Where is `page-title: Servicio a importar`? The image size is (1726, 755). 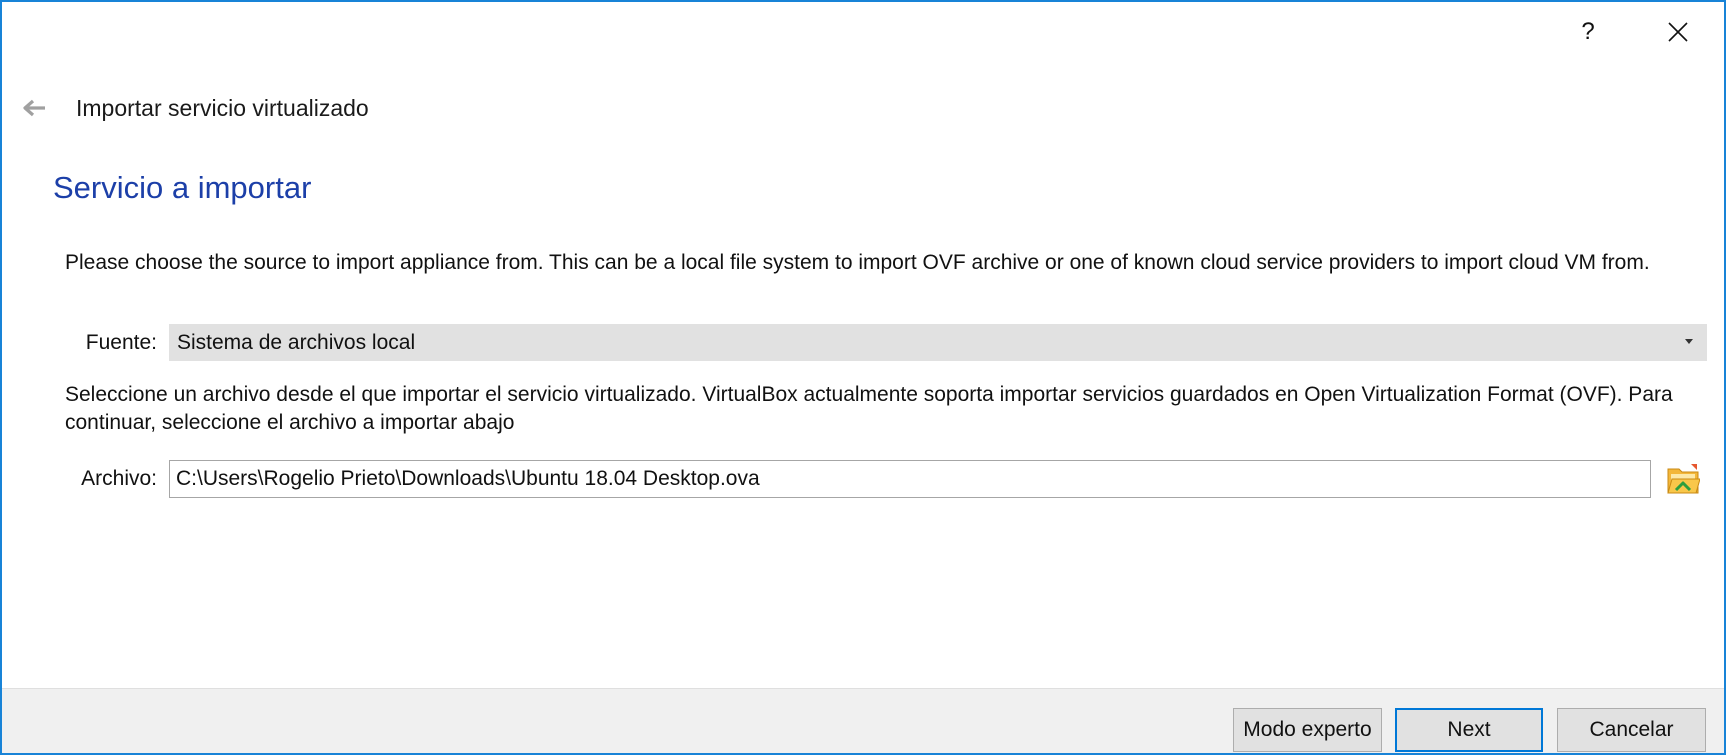 page-title: Servicio a importar is located at coordinates (182, 187).